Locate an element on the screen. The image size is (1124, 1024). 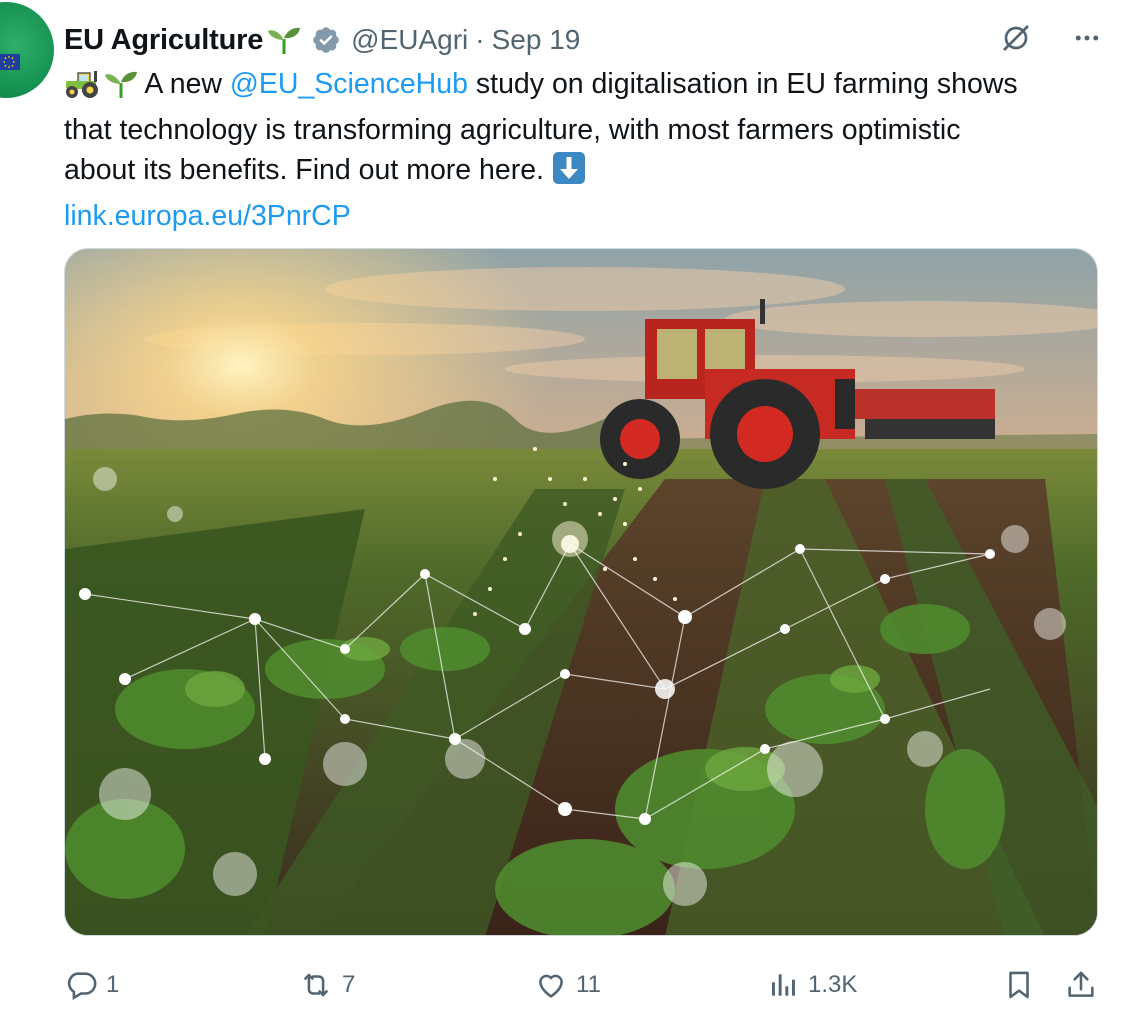
bookmark-icon is located at coordinates (1019, 985).